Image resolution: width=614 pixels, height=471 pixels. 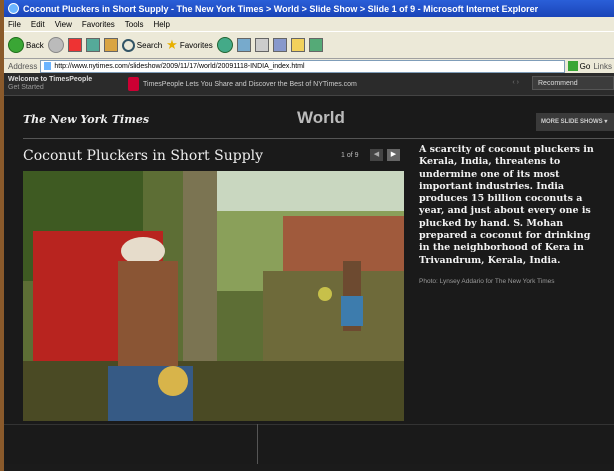 I want to click on footer-vertical-divider, so click(x=257, y=444).